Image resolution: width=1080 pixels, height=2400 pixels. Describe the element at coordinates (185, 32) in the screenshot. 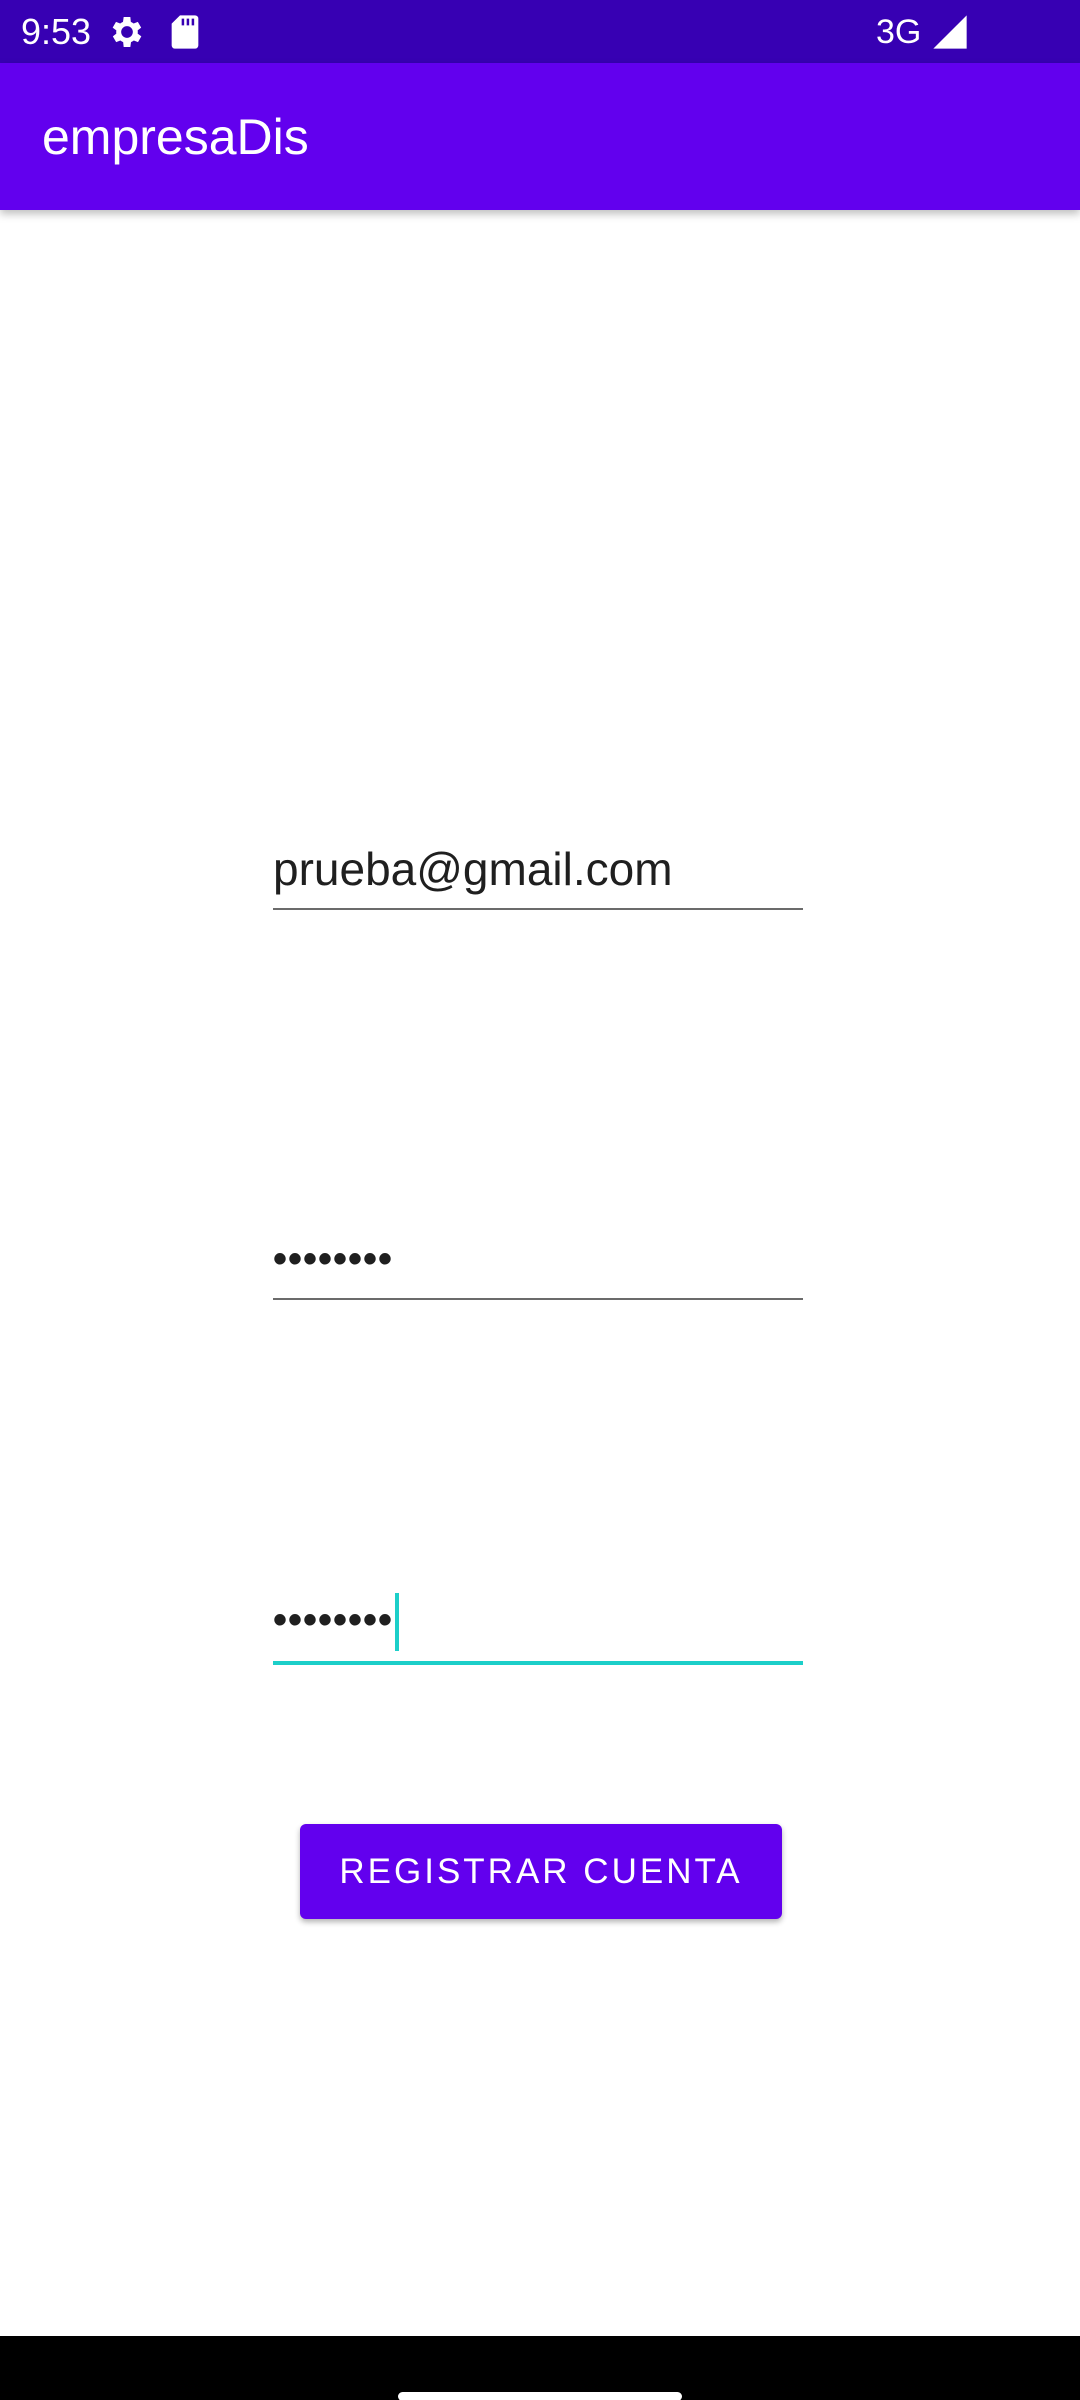

I see `sd-card-icon` at that location.